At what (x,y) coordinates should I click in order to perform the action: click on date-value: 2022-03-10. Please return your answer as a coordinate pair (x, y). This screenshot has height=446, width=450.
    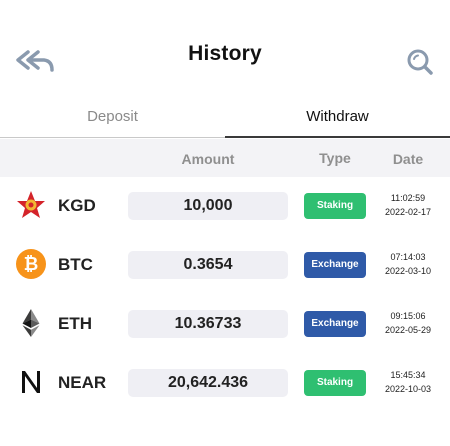
    Looking at the image, I should click on (408, 271).